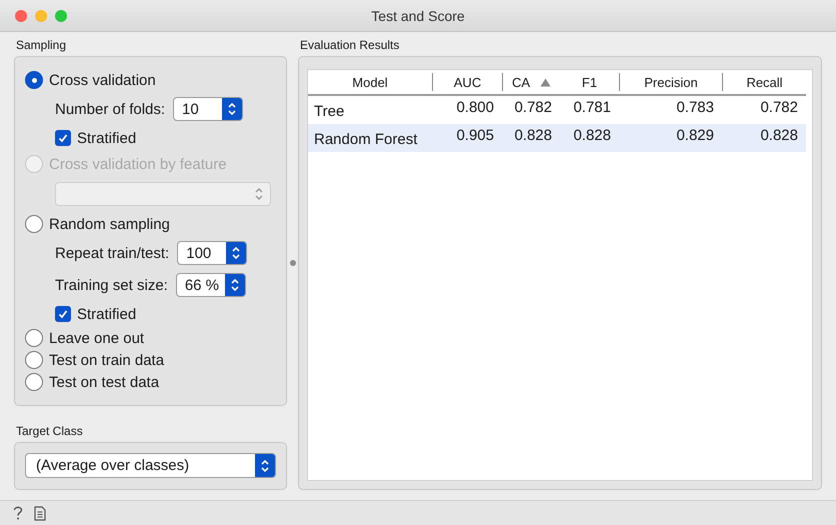 The height and width of the screenshot is (525, 836). I want to click on target-class-dropdown: (Average over classes), so click(150, 465).